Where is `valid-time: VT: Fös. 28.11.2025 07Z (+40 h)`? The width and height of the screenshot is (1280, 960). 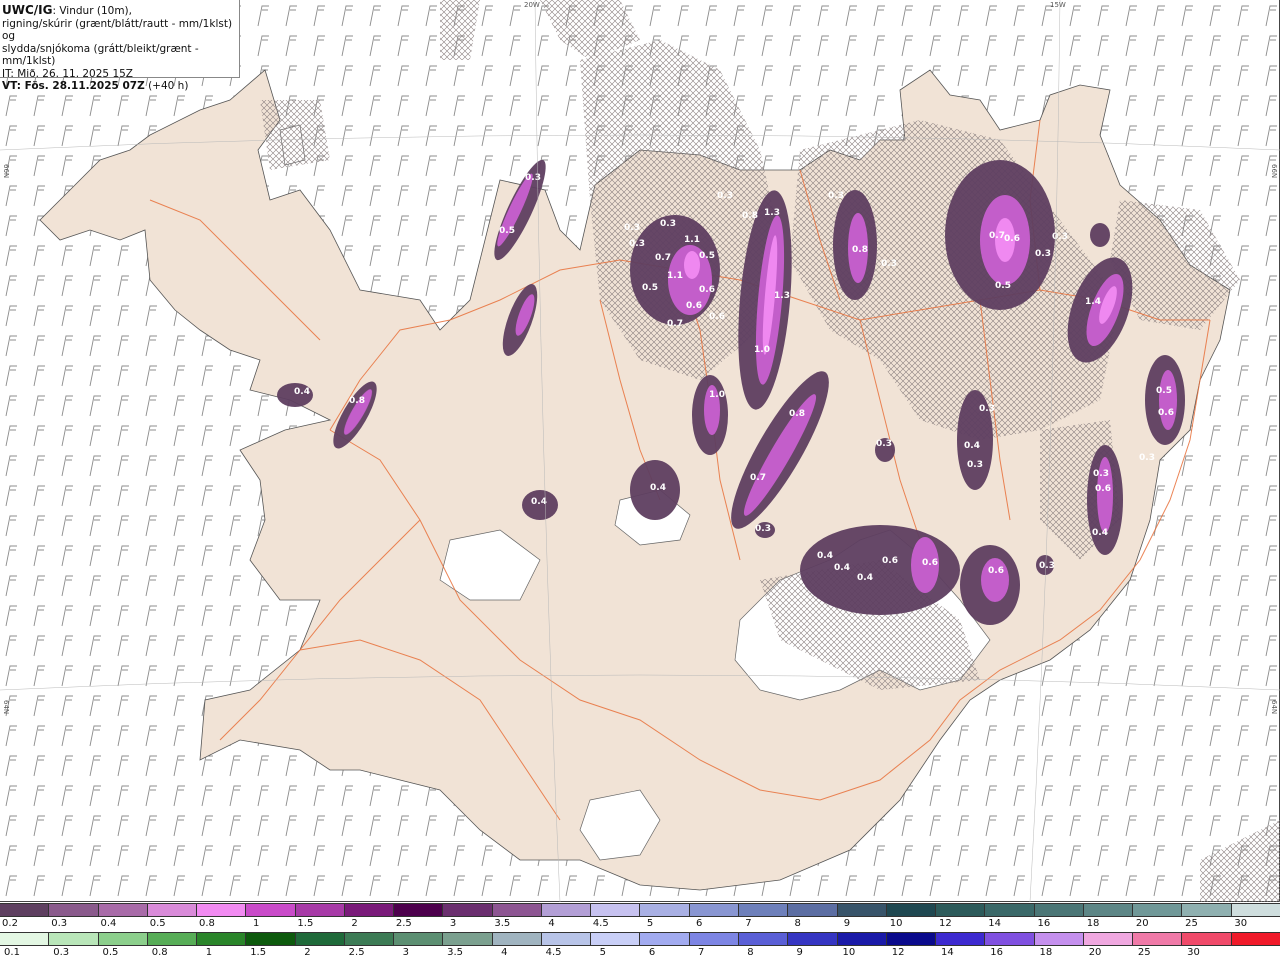 valid-time: VT: Fös. 28.11.2025 07Z (+40 h) is located at coordinates (119, 86).